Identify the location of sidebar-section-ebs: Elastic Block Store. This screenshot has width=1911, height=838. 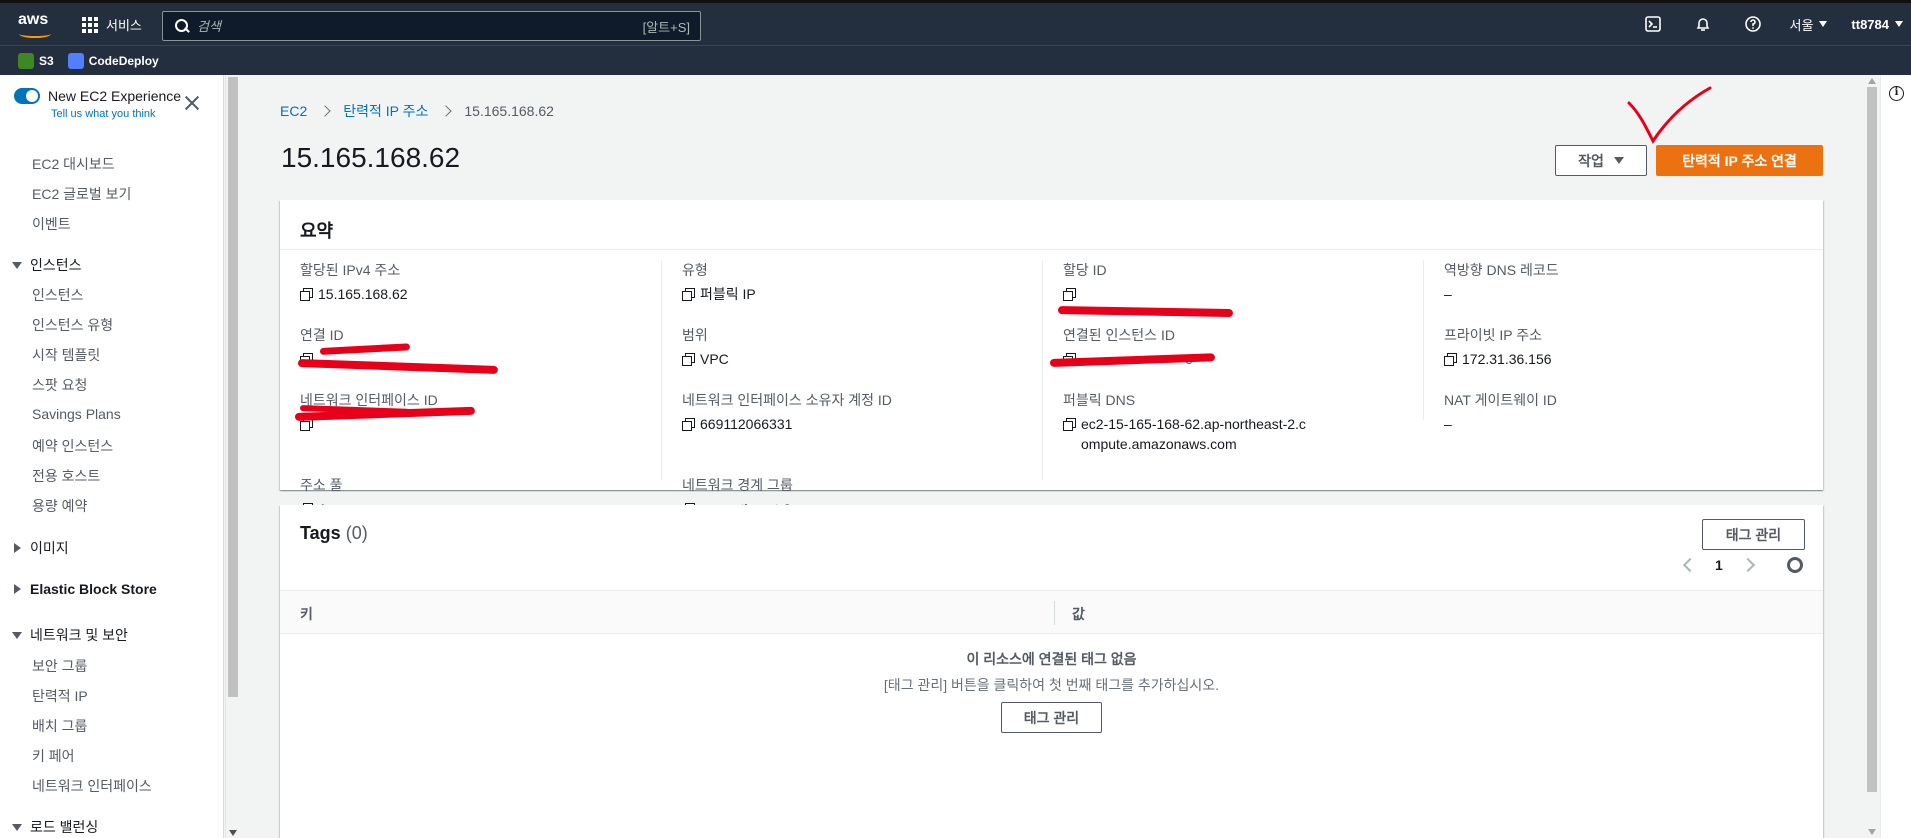
(84, 589).